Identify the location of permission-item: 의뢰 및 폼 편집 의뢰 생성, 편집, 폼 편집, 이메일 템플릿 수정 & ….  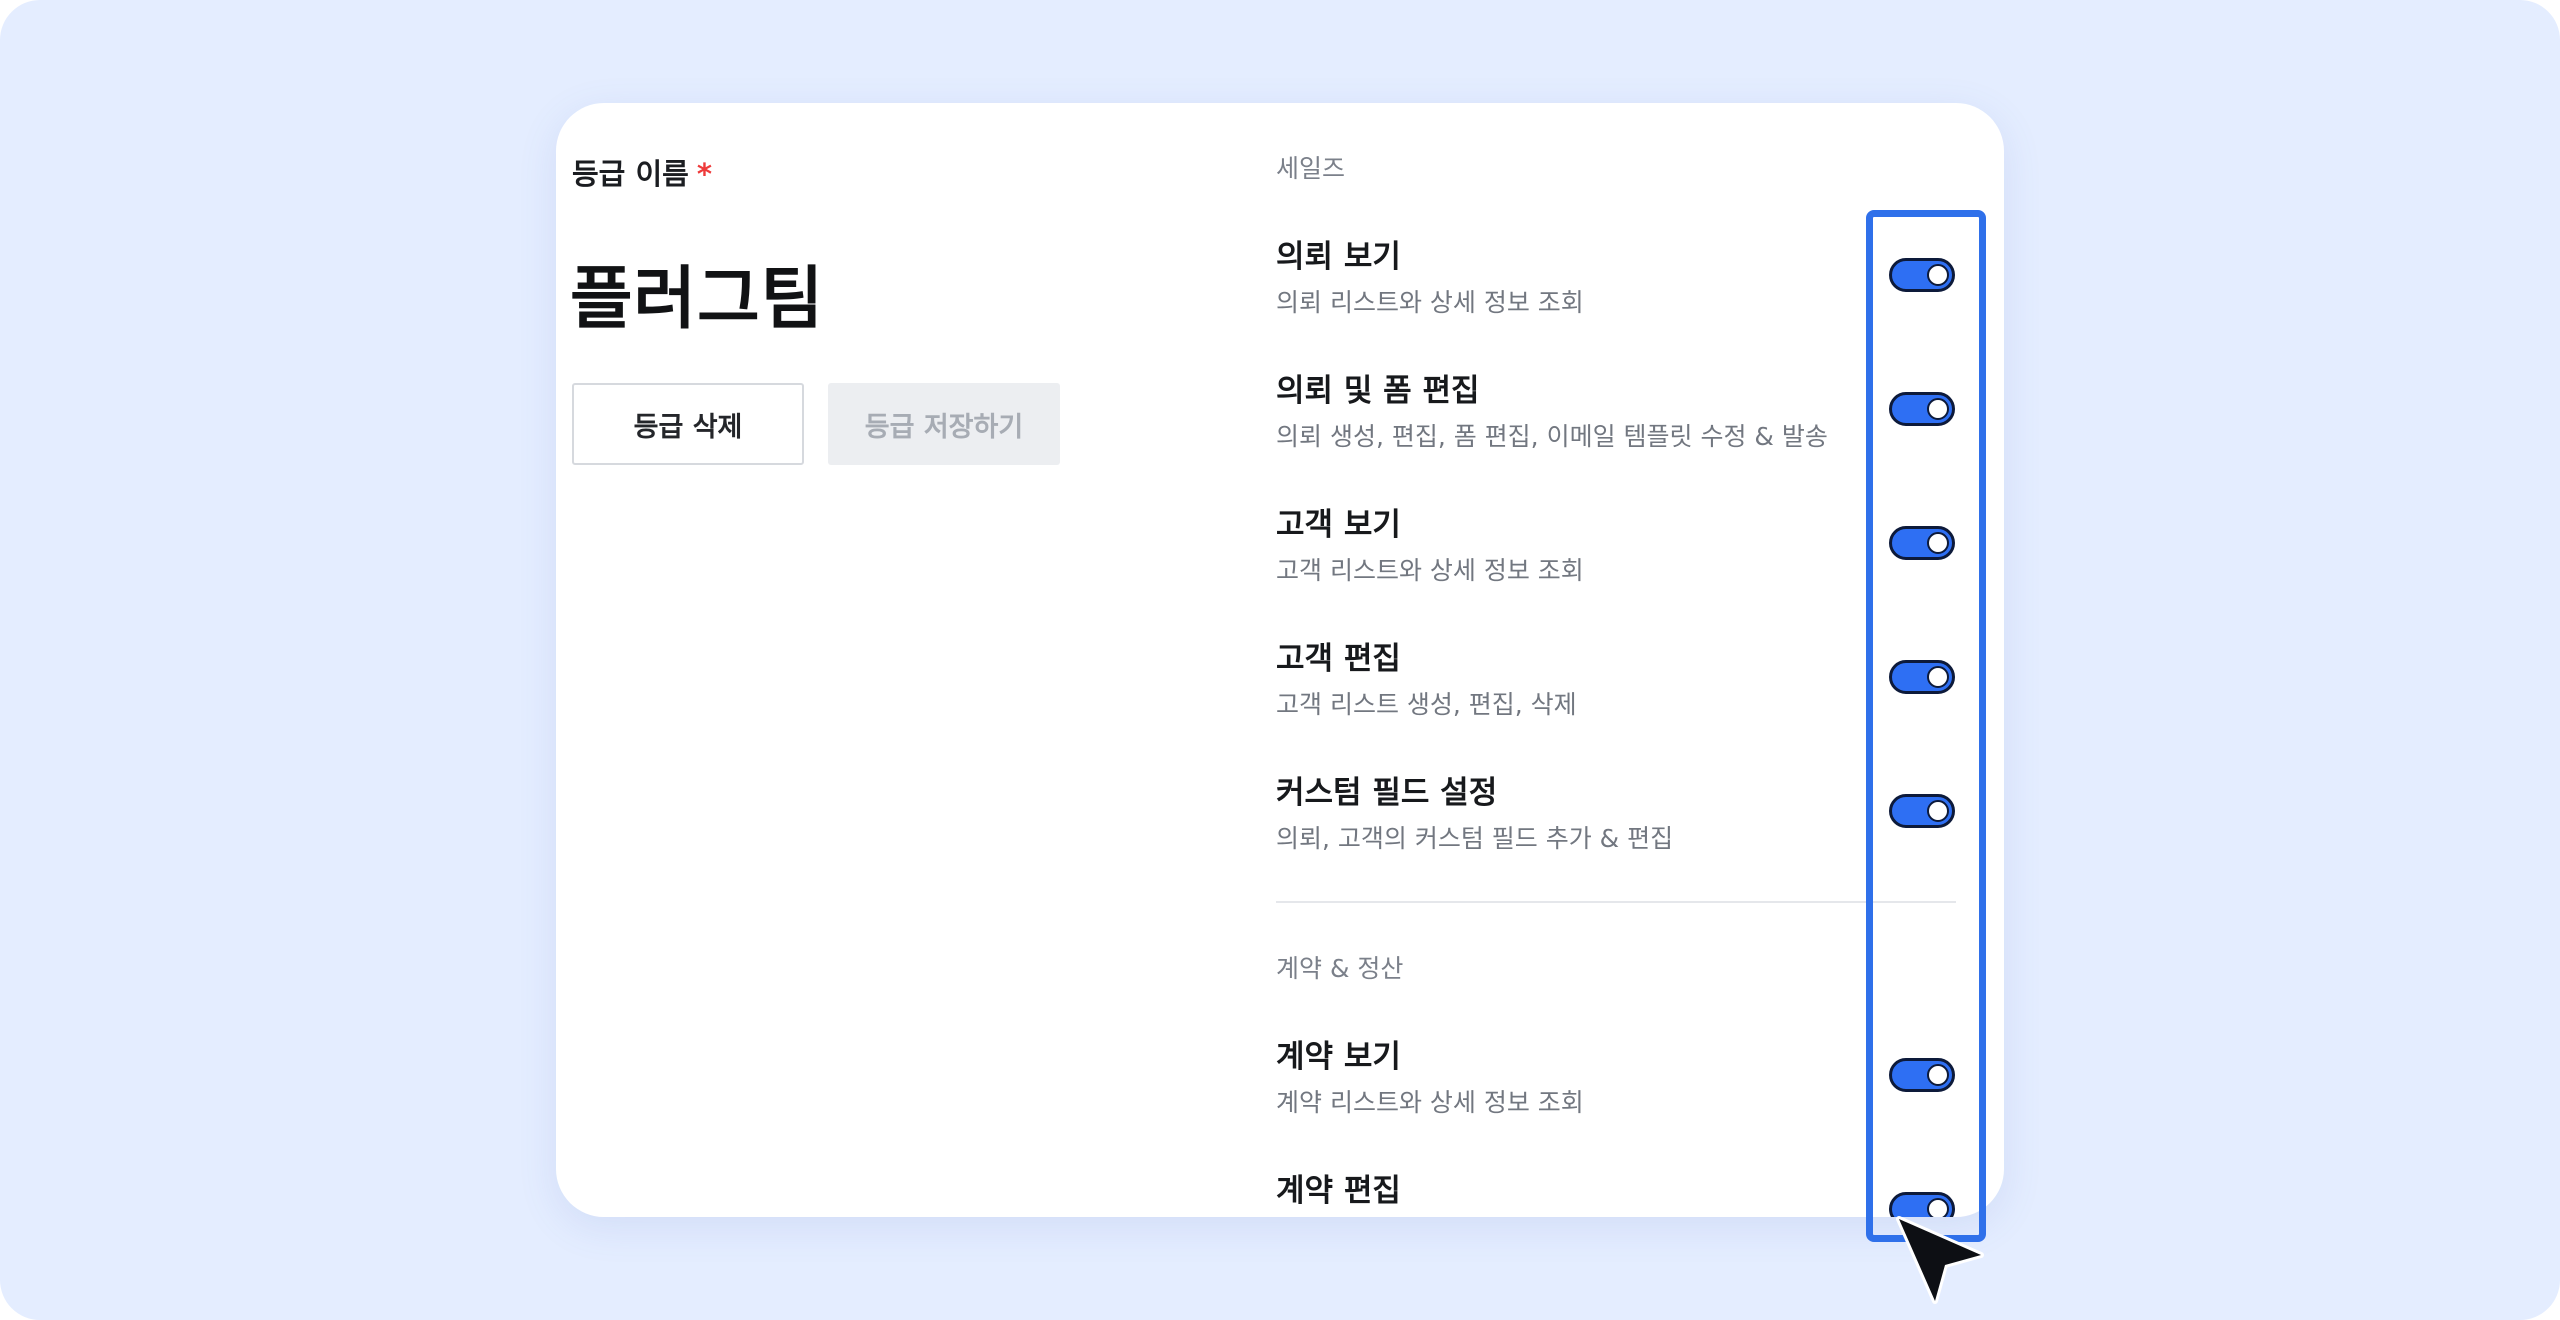
(1616, 420).